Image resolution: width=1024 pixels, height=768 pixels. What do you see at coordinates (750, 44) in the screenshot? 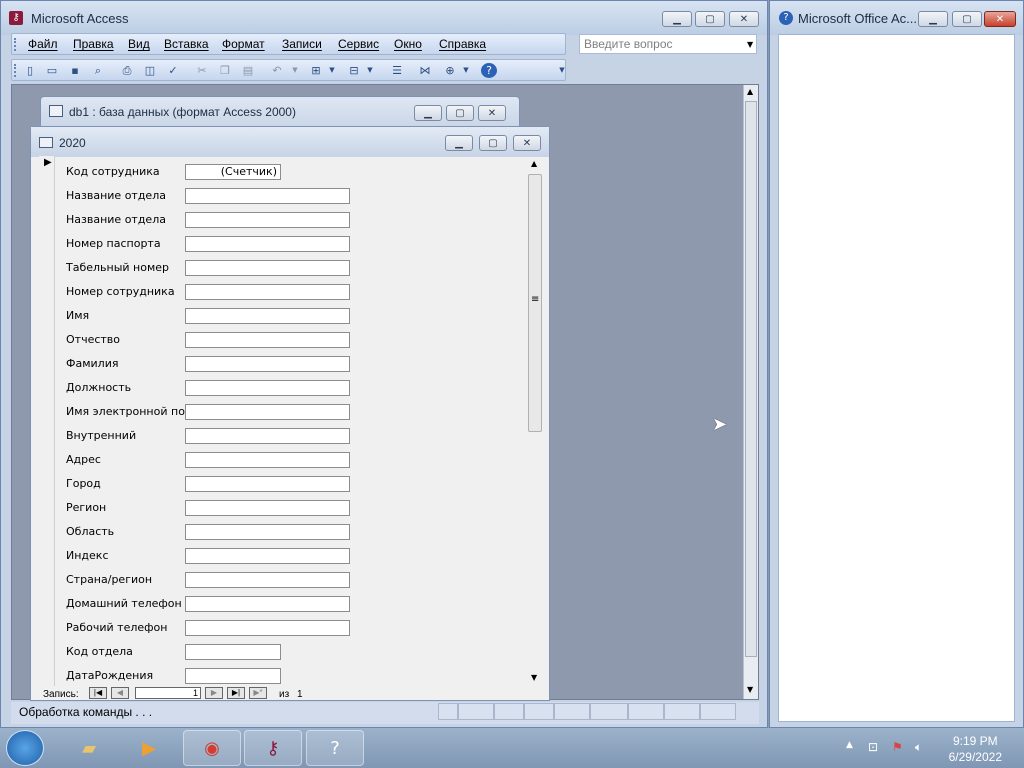
I see `help-search-dropdown-icon: ▼` at bounding box center [750, 44].